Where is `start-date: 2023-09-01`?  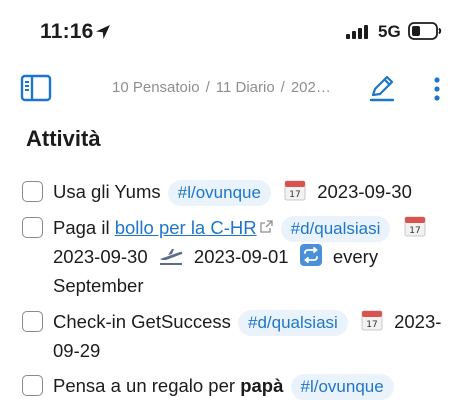 start-date: 2023-09-01 is located at coordinates (241, 256).